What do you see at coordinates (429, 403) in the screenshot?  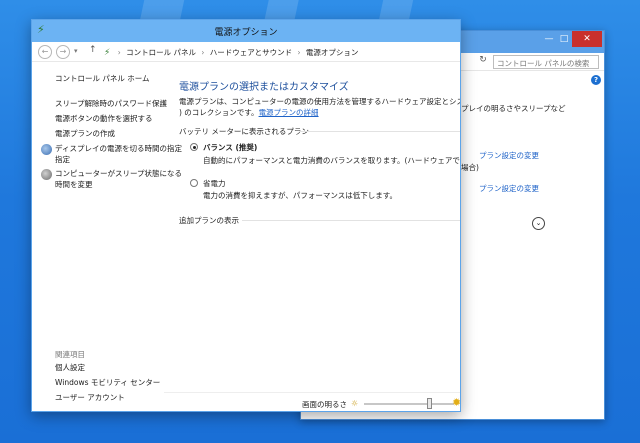 I see `brightness-slider-thumb` at bounding box center [429, 403].